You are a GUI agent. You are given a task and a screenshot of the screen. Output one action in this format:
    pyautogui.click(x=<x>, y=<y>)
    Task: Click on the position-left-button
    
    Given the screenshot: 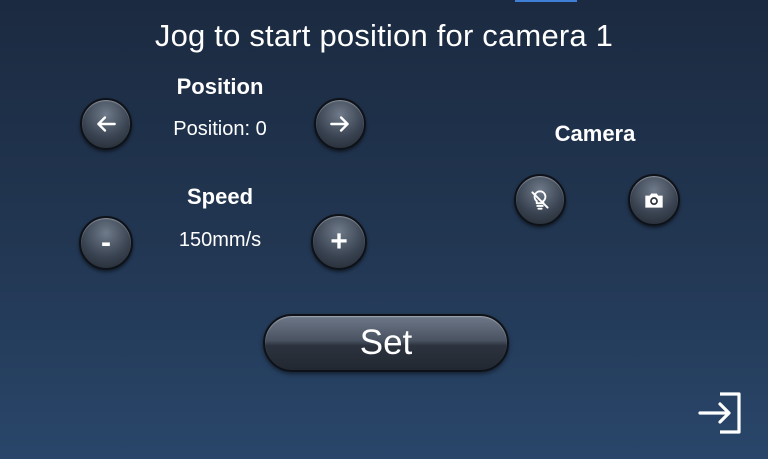 What is the action you would take?
    pyautogui.click(x=106, y=124)
    